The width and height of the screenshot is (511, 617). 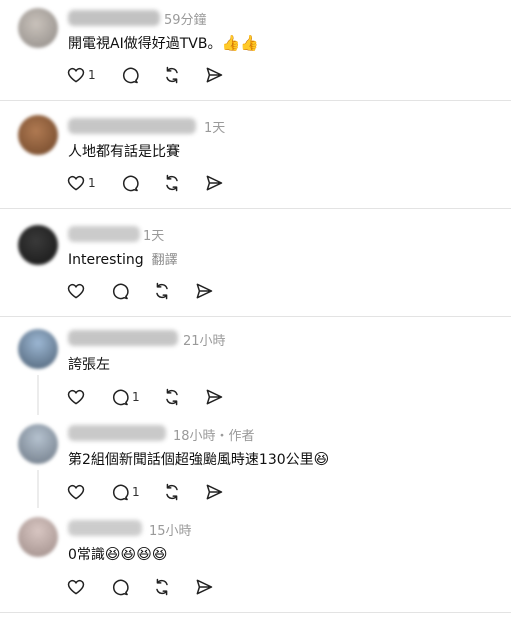 What do you see at coordinates (106, 260) in the screenshot?
I see `comment-text-content: Interesting` at bounding box center [106, 260].